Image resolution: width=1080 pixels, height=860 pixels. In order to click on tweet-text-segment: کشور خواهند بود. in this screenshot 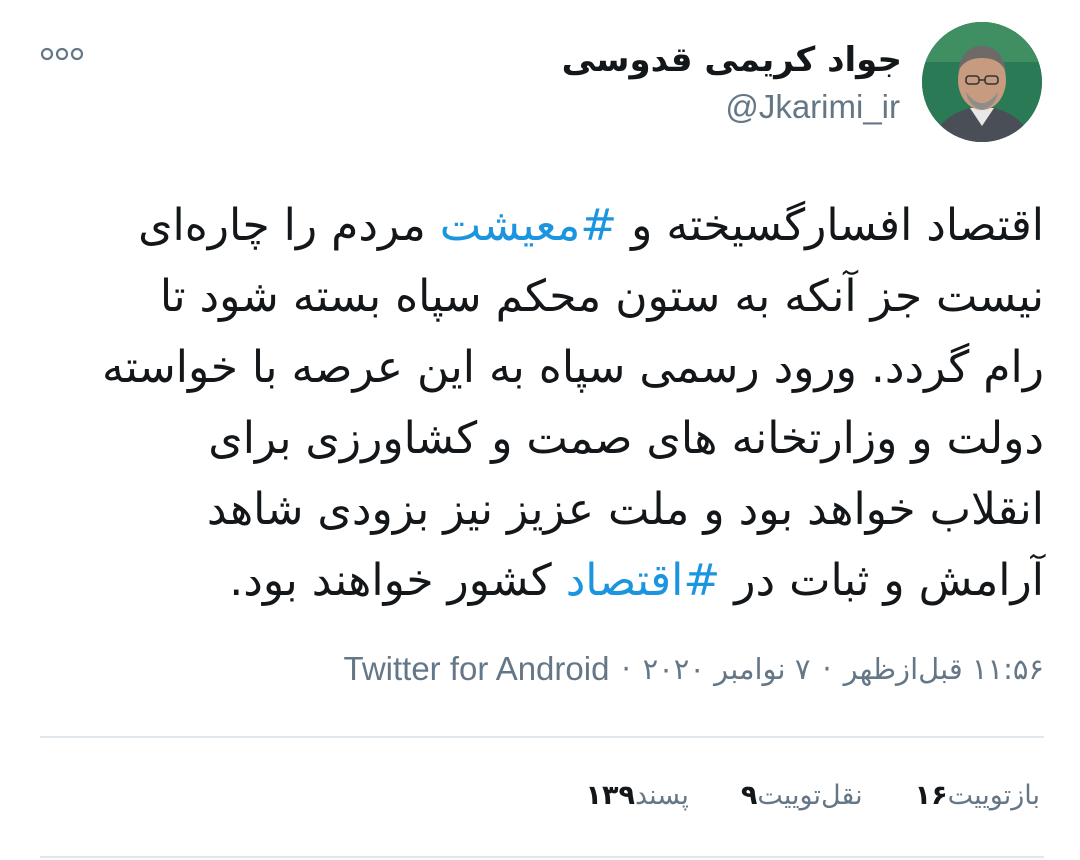, I will do `click(397, 580)`.